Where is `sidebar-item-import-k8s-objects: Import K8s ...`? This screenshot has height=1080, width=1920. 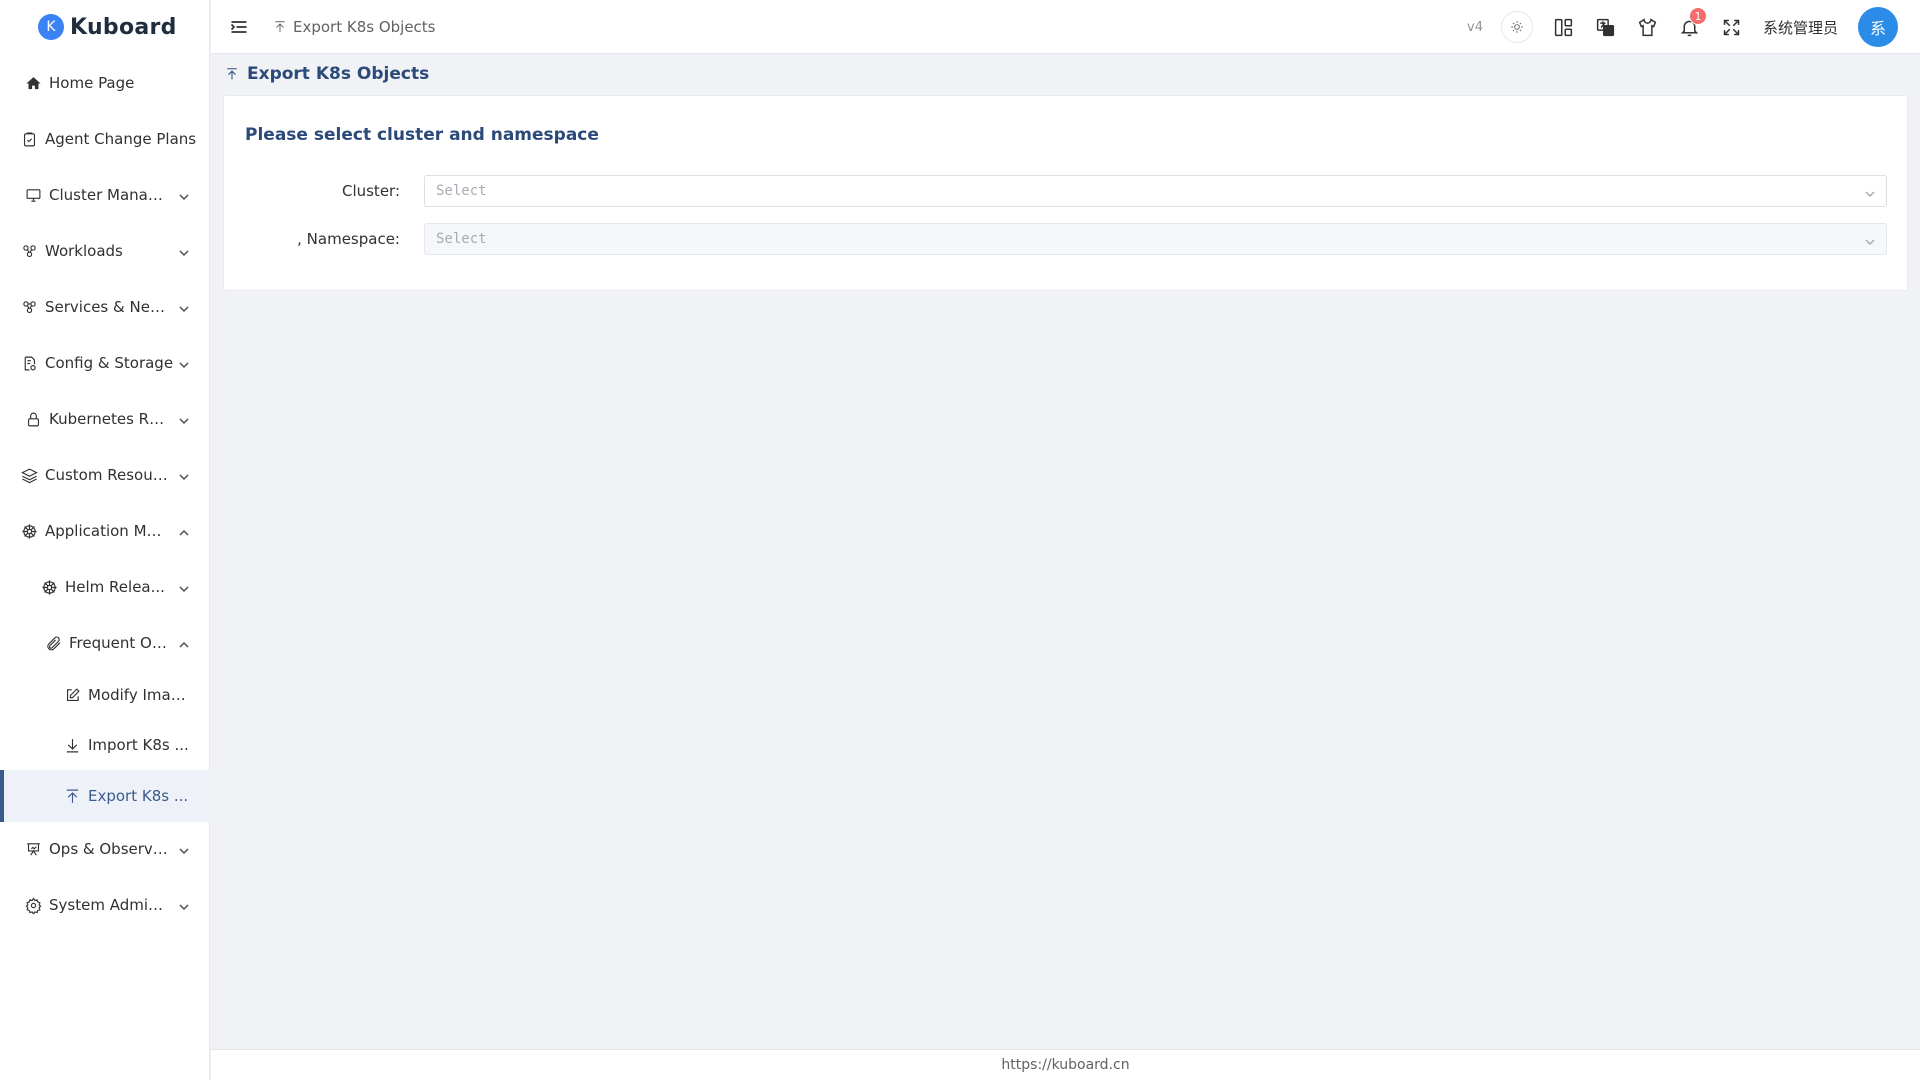
sidebar-item-import-k8s-objects: Import K8s ... is located at coordinates (105, 745).